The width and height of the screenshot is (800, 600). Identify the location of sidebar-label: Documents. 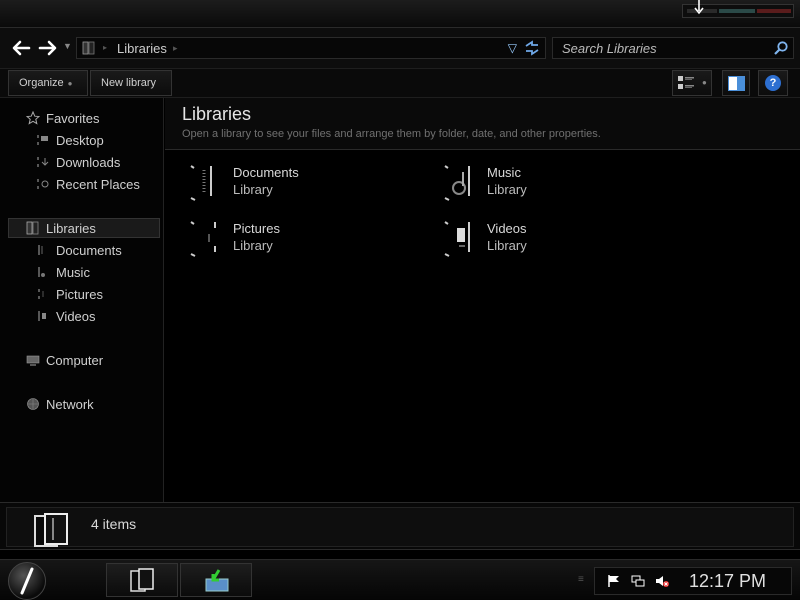
(89, 250).